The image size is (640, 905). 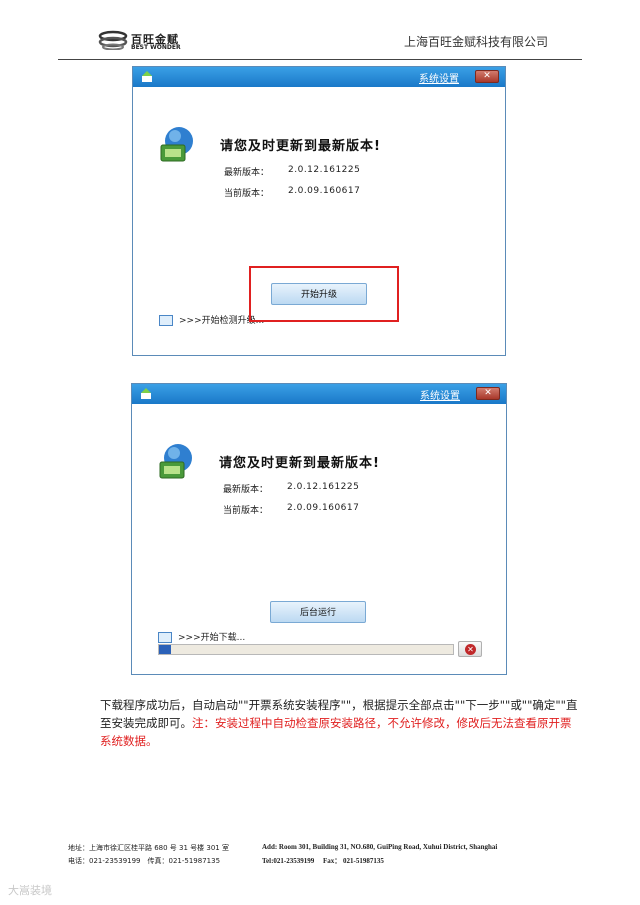 I want to click on download-icon, so click(x=165, y=637).